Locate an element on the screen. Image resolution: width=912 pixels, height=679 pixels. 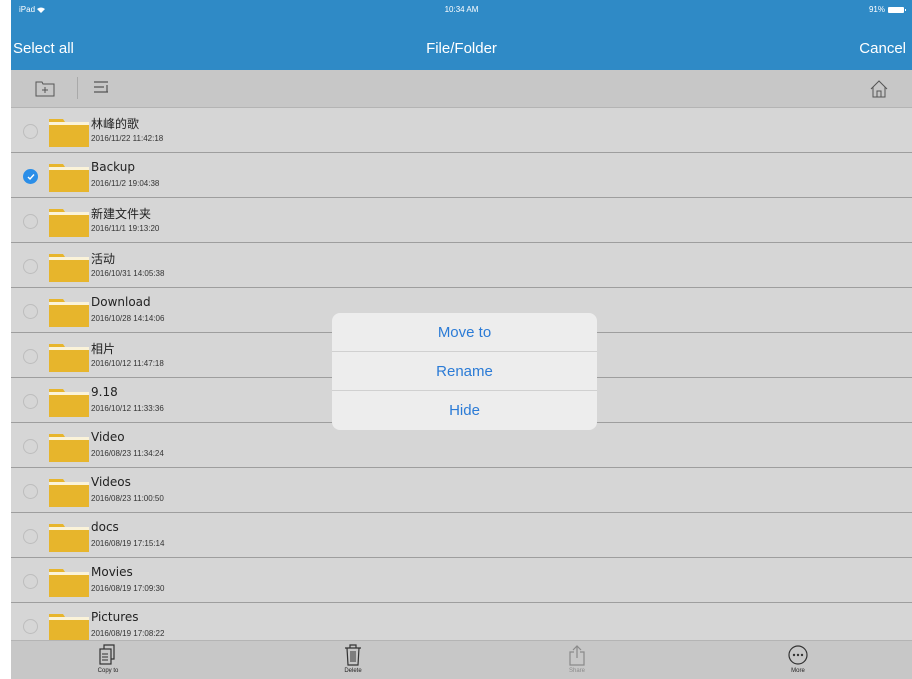
toolbar is located at coordinates (461, 89).